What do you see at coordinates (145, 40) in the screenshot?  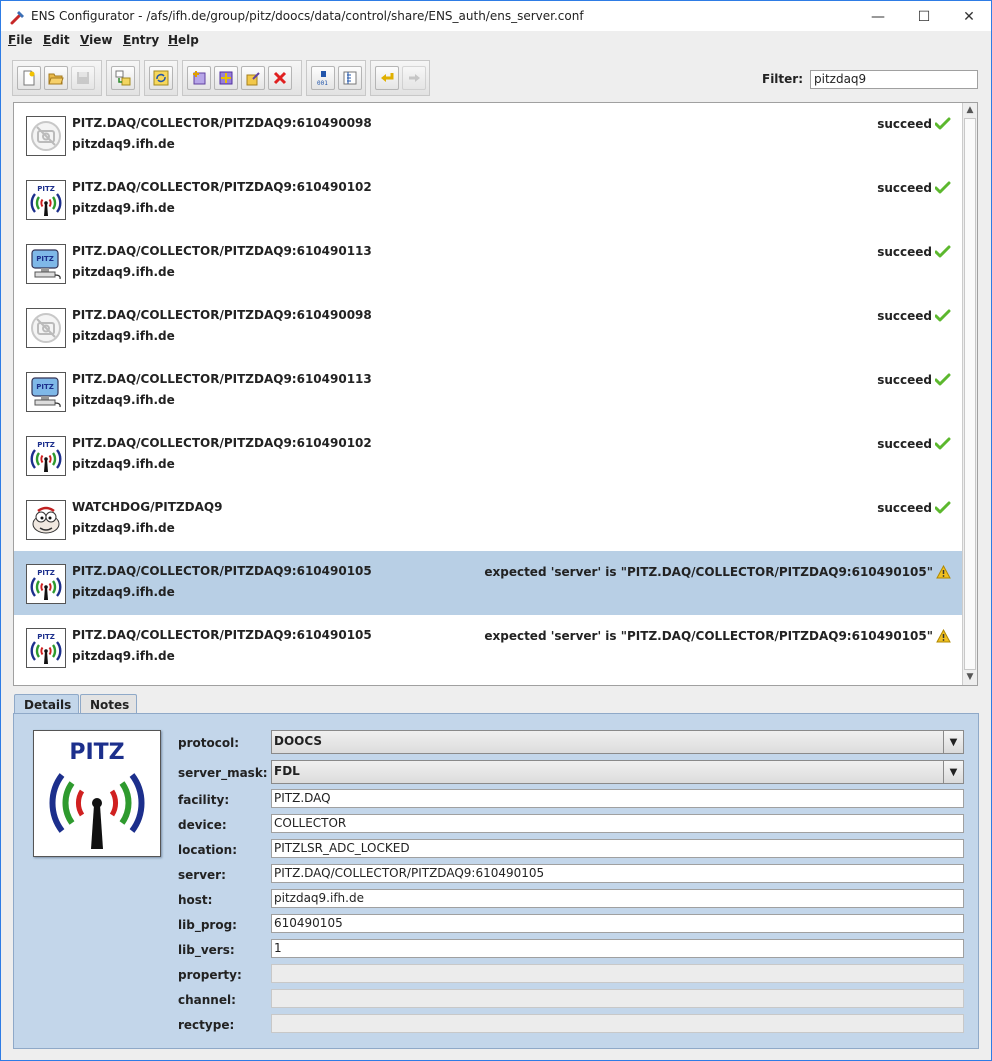 I see `menu-entry-label: ntry` at bounding box center [145, 40].